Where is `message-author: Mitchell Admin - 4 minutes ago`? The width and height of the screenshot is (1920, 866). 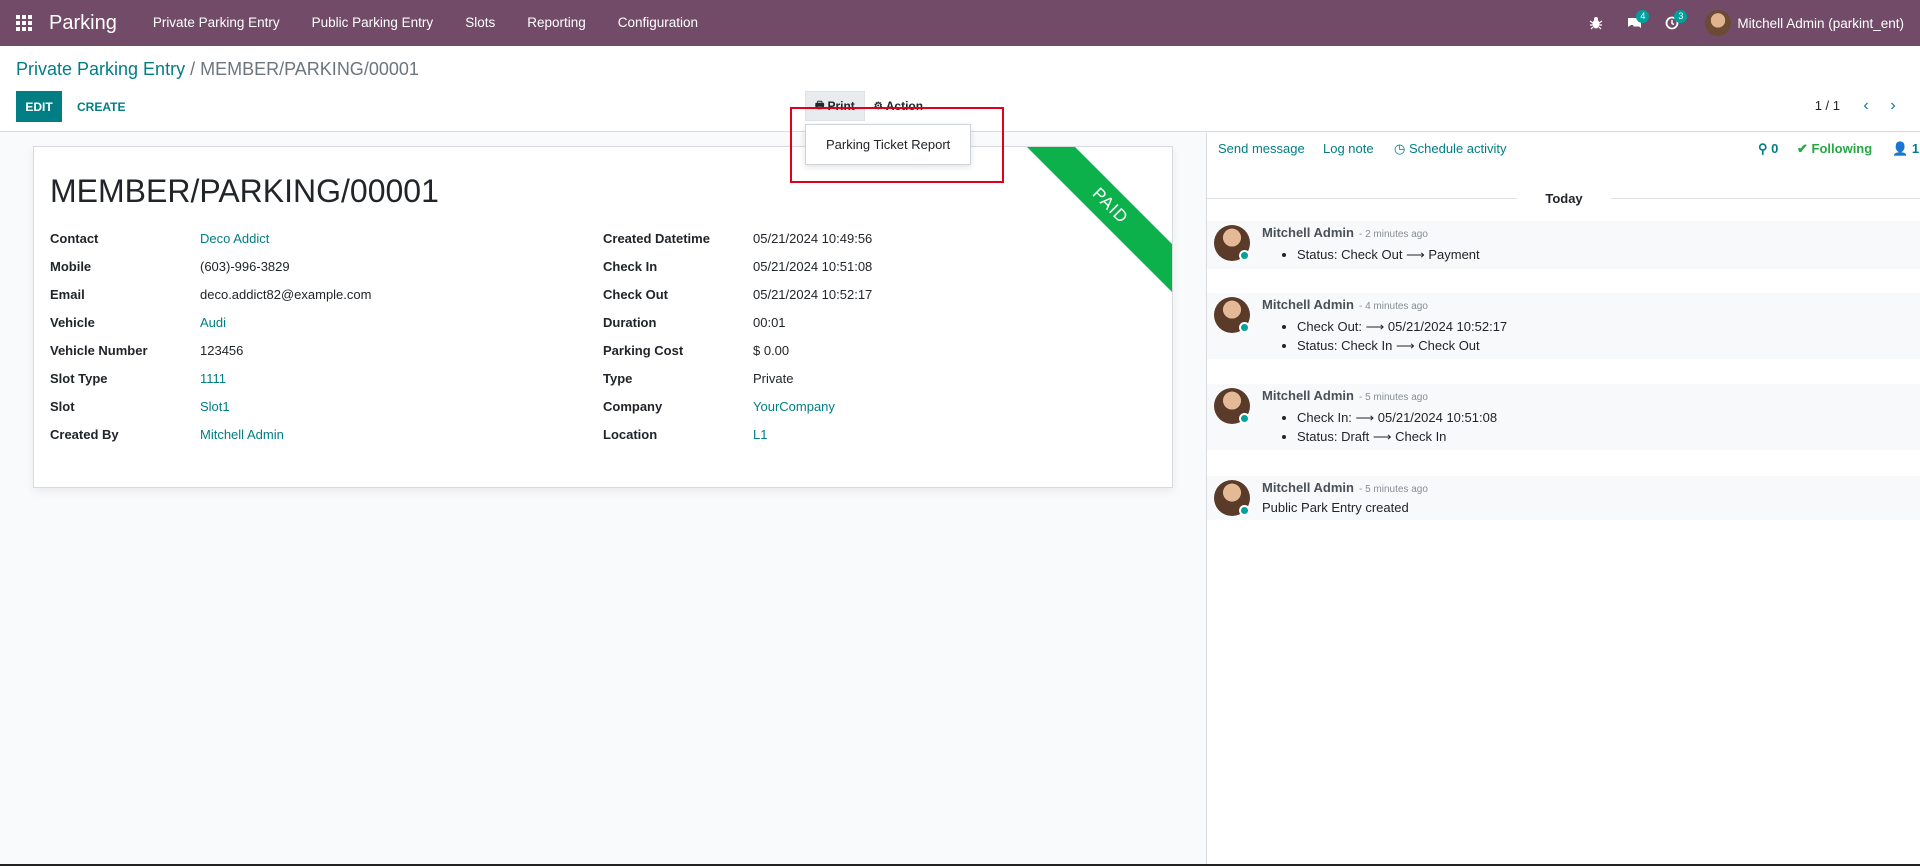 message-author: Mitchell Admin - 4 minutes ago is located at coordinates (1345, 304).